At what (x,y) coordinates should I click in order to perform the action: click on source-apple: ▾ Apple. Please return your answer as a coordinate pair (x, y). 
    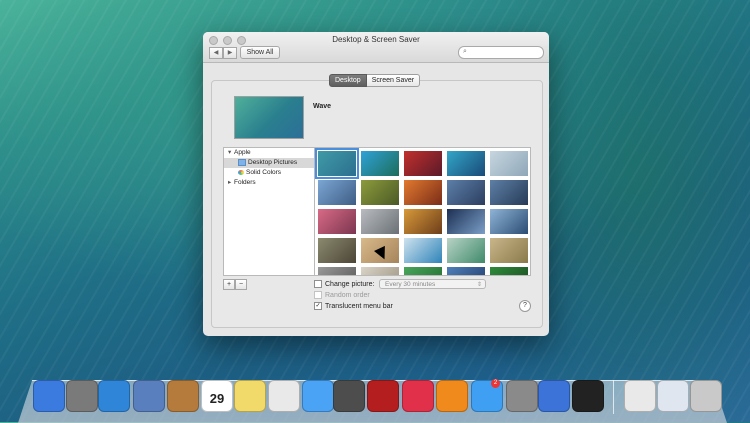
    Looking at the image, I should click on (269, 153).